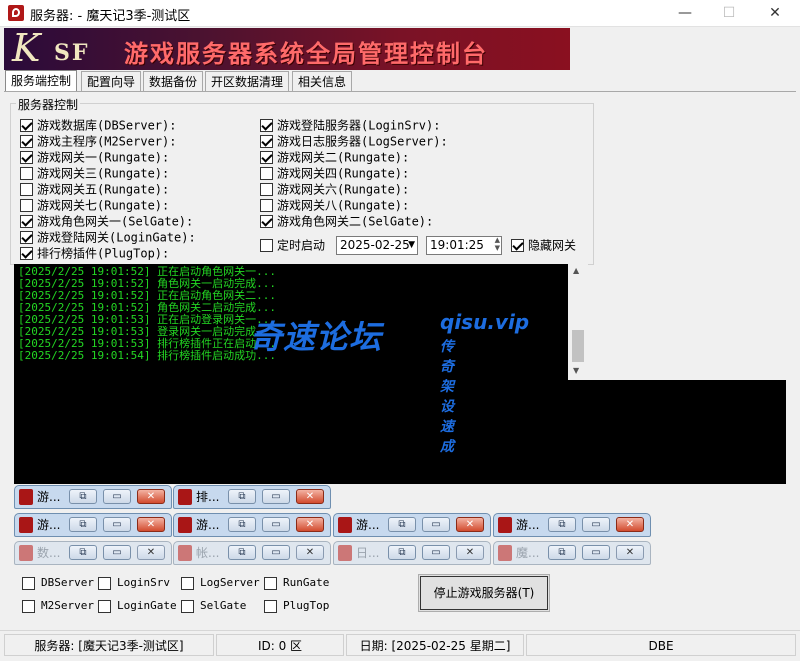  Describe the element at coordinates (98, 125) in the screenshot. I see `server-option: 游戏数据库(DBServer):` at that location.